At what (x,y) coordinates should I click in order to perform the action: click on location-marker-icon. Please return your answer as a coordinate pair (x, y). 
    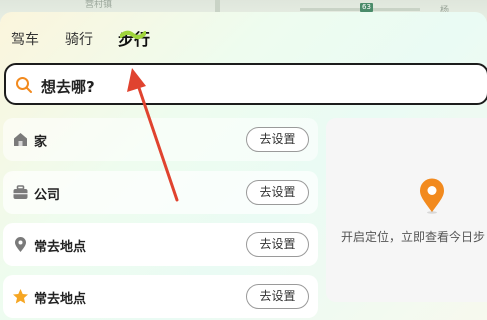
    Looking at the image, I should click on (432, 196).